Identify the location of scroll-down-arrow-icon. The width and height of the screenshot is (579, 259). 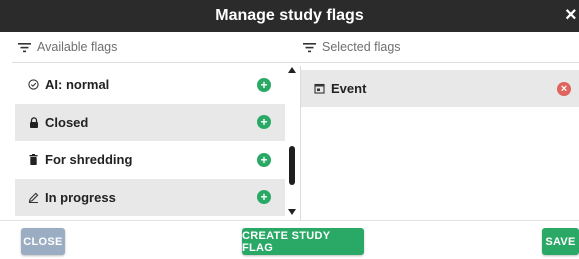
(292, 212).